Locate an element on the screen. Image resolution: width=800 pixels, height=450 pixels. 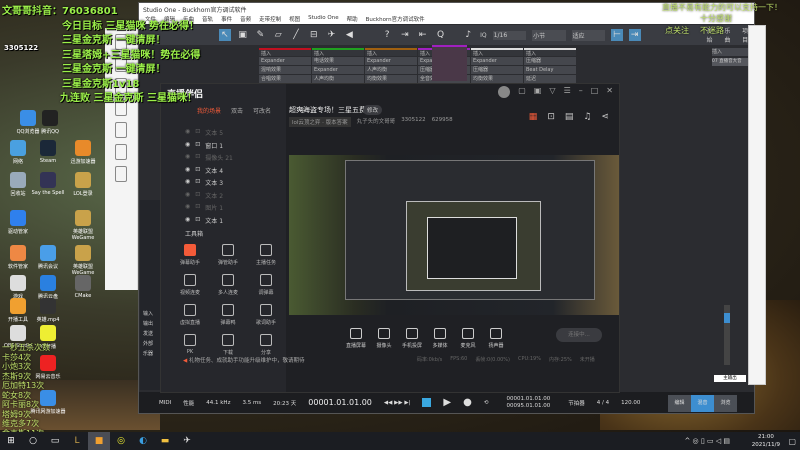
stream-preview is located at coordinates (454, 235).